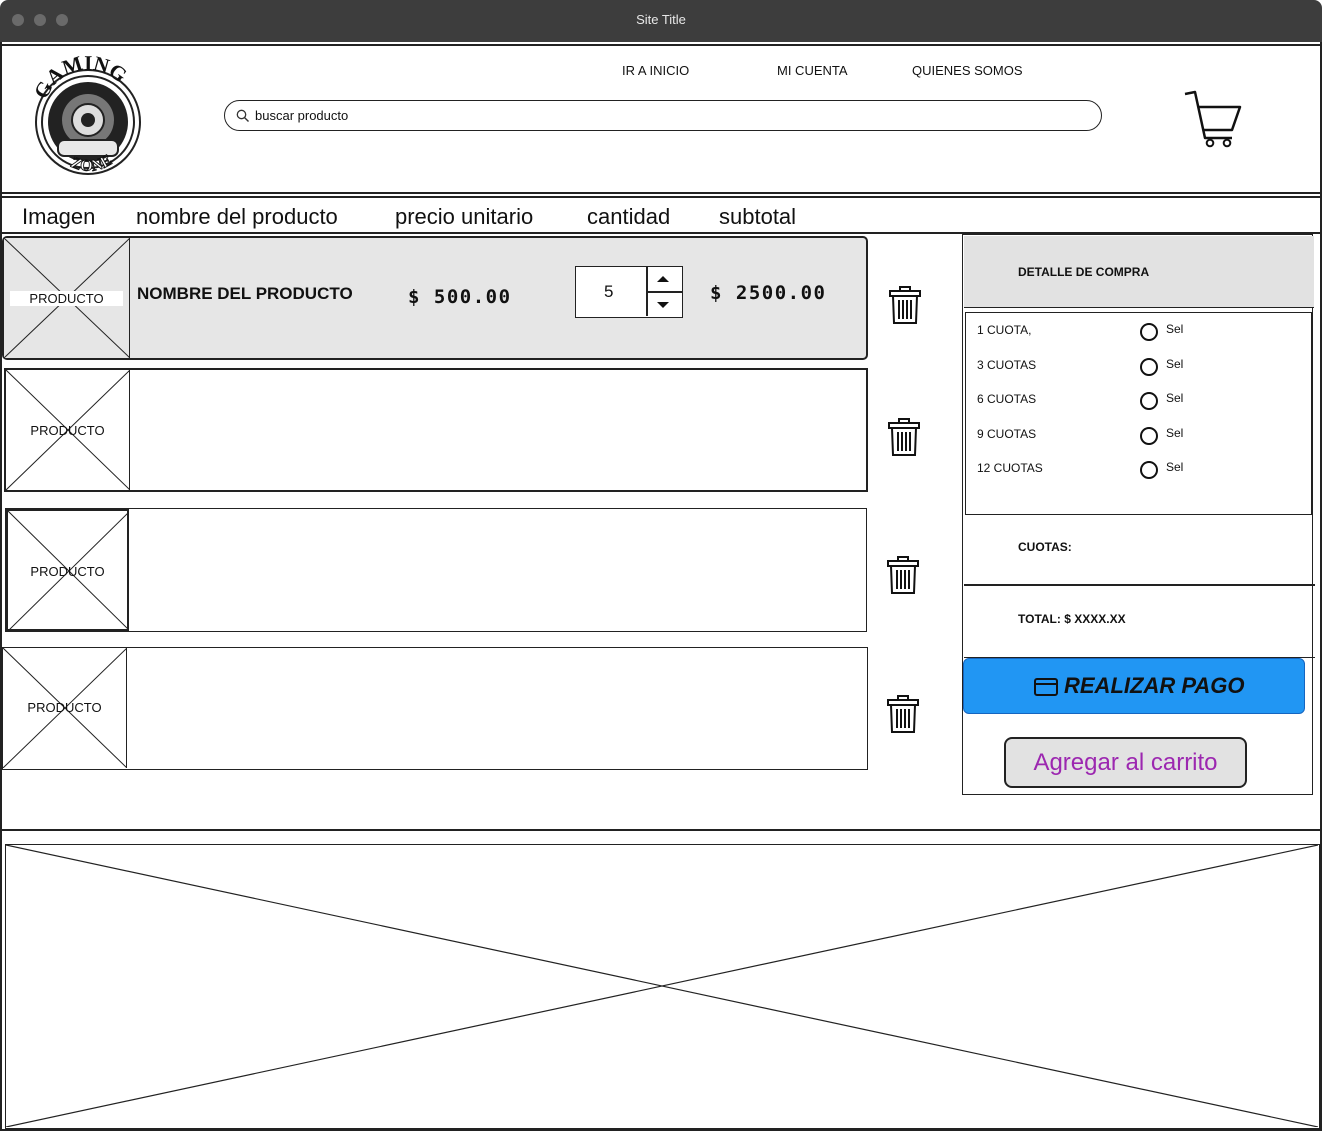 This screenshot has width=1322, height=1131. I want to click on chevron-down-icon, so click(663, 305).